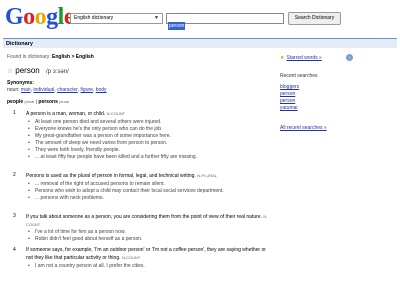  What do you see at coordinates (314, 18) in the screenshot?
I see `search-dictionary-button: Search Dictionary` at bounding box center [314, 18].